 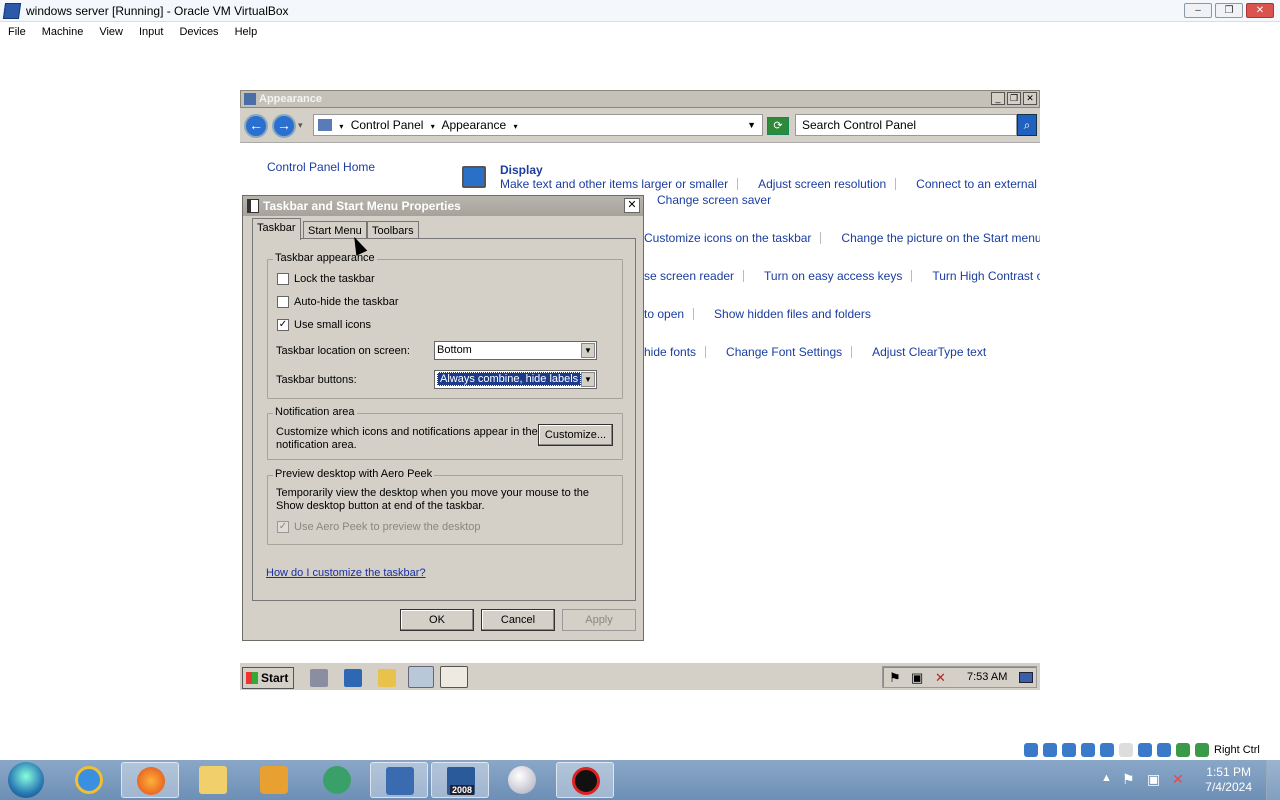 I want to click on auto-hide-checkbox, so click(x=283, y=302).